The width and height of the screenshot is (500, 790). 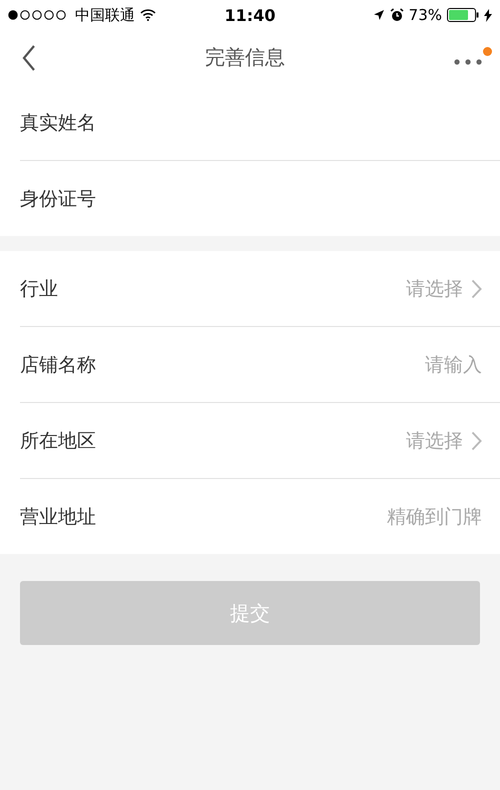 What do you see at coordinates (250, 15) in the screenshot?
I see `clock-time: 11:40` at bounding box center [250, 15].